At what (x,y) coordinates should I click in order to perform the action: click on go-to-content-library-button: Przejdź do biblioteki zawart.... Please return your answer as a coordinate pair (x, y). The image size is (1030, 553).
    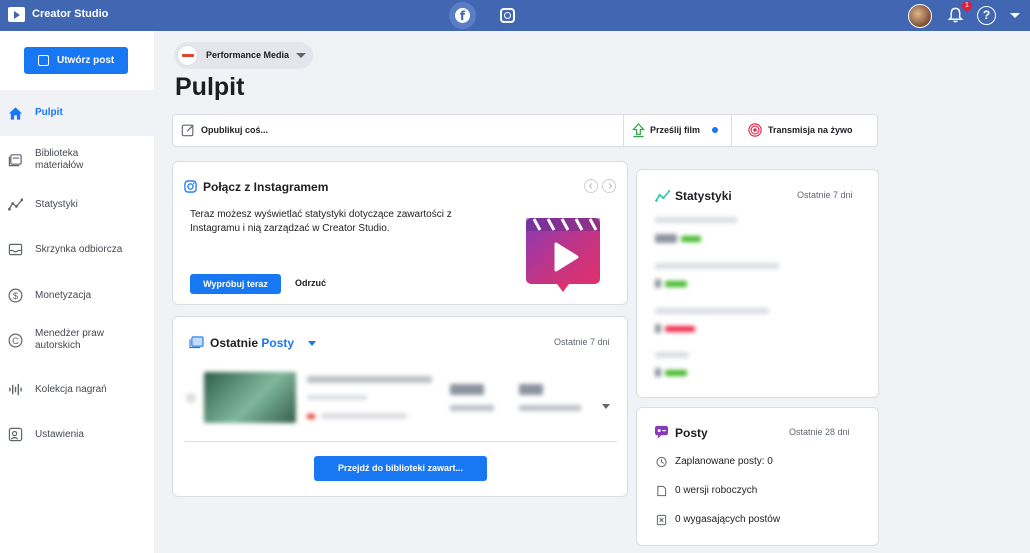
    Looking at the image, I should click on (400, 468).